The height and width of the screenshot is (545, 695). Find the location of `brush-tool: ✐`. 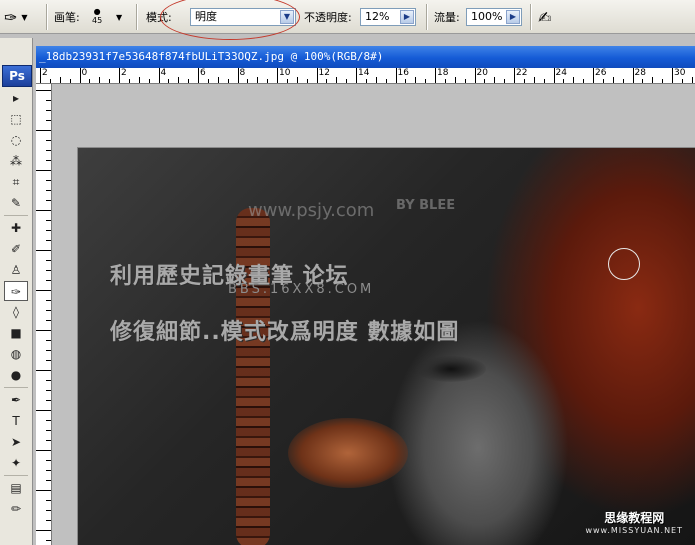

brush-tool: ✐ is located at coordinates (16, 249).